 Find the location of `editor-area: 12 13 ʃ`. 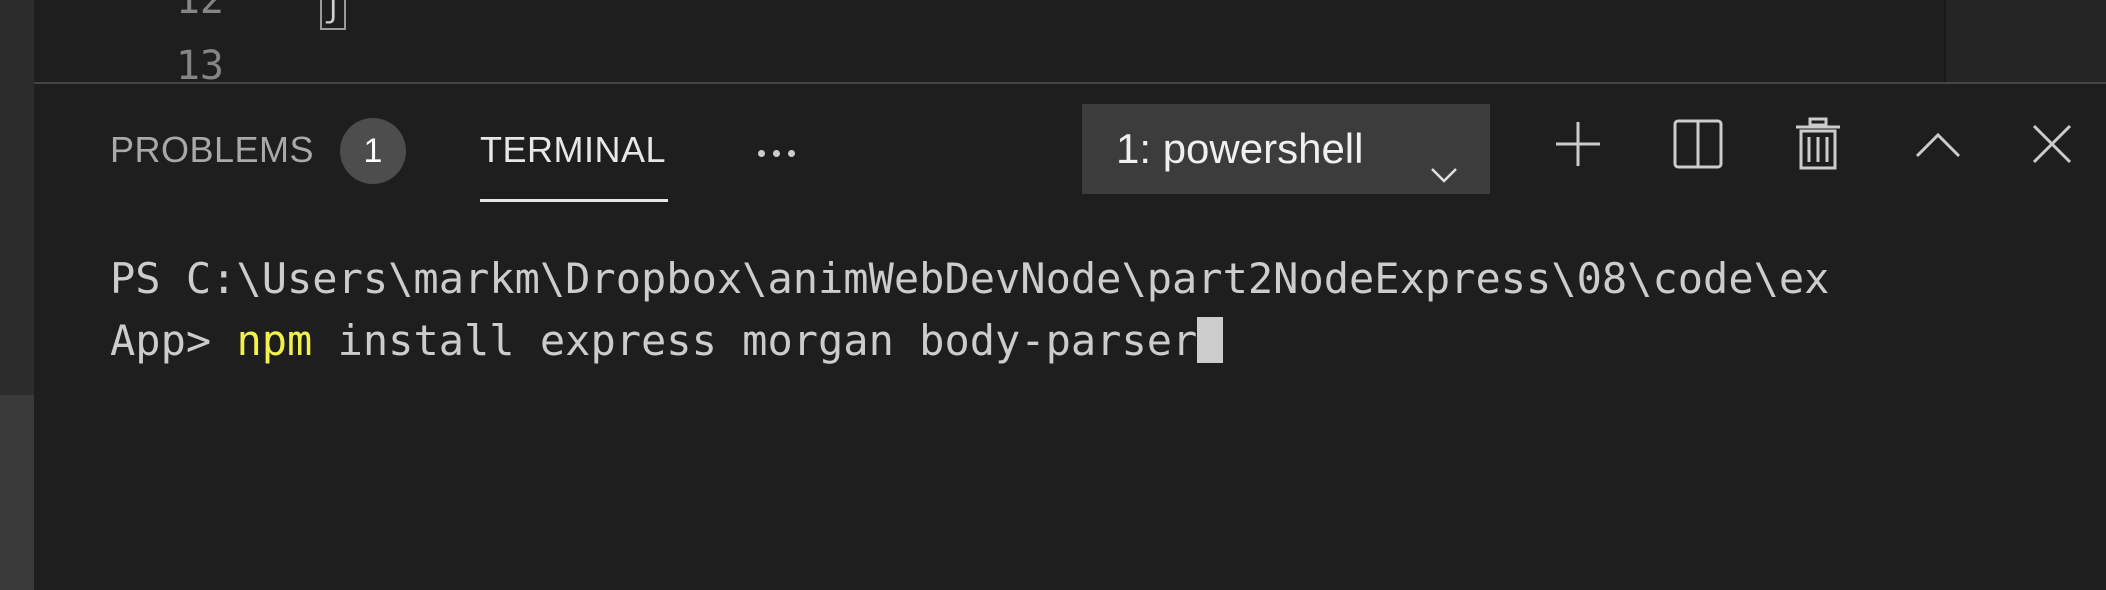

editor-area: 12 13 ʃ is located at coordinates (1070, 44).